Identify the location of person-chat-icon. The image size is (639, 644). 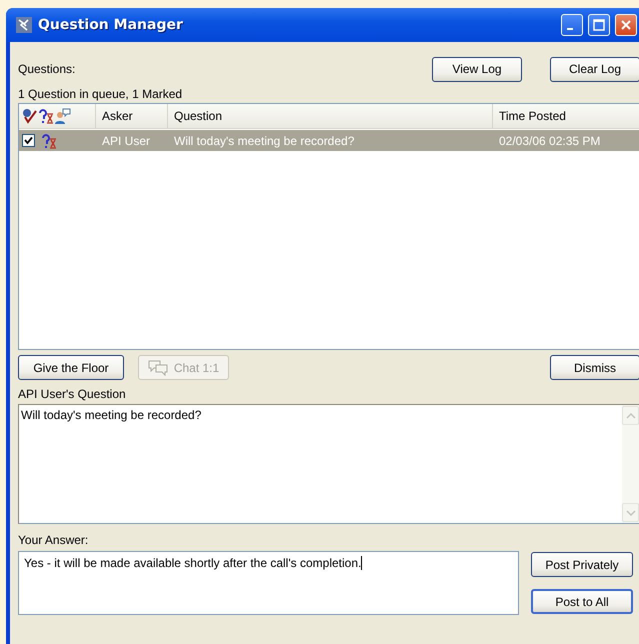
(63, 116).